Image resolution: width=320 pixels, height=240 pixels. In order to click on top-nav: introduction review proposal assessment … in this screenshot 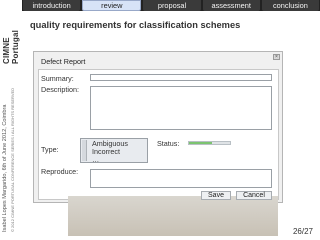, I will do `click(171, 5)`.